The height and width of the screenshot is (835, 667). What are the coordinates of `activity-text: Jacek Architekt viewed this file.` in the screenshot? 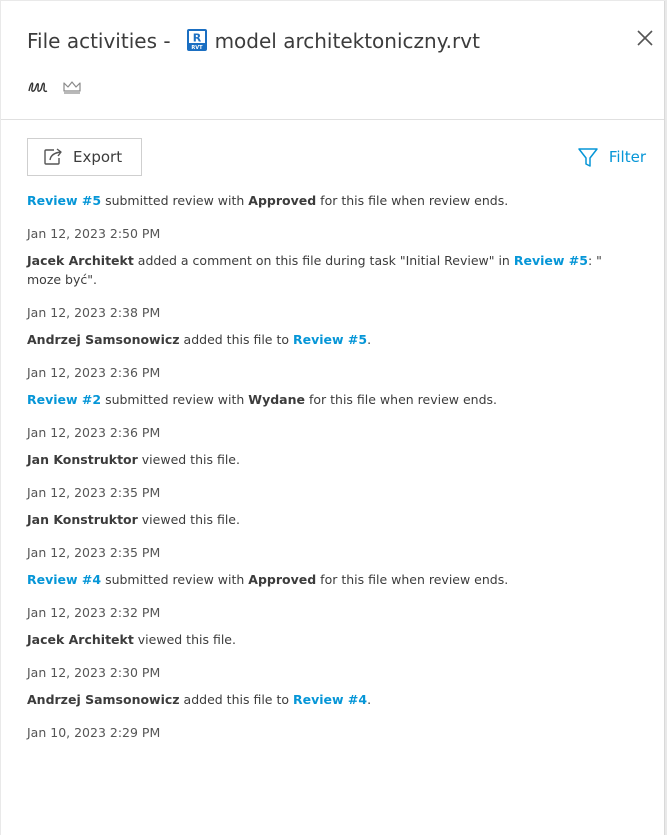 It's located at (131, 639).